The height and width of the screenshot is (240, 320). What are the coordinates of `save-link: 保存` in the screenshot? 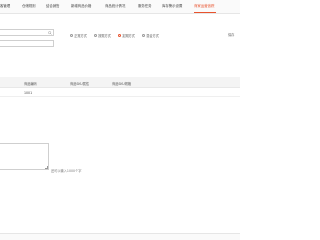 It's located at (231, 34).